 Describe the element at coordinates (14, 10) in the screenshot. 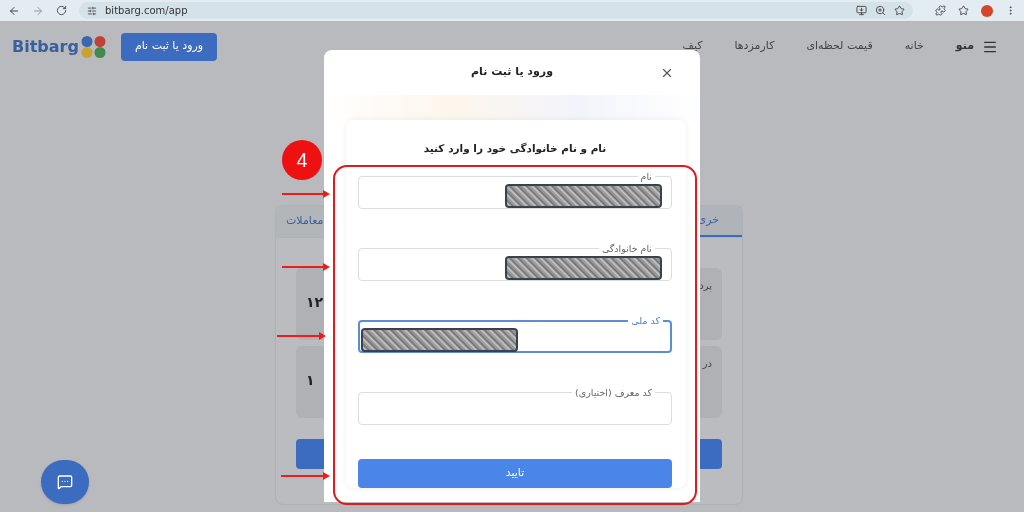

I see `back-icon` at that location.